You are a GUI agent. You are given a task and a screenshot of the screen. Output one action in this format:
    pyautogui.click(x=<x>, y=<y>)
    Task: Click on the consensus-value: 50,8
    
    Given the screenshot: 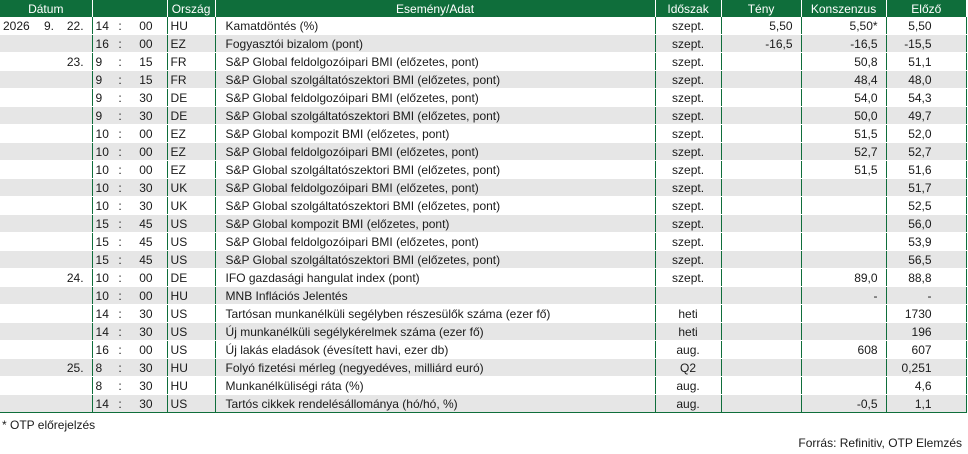 What is the action you would take?
    pyautogui.click(x=843, y=61)
    